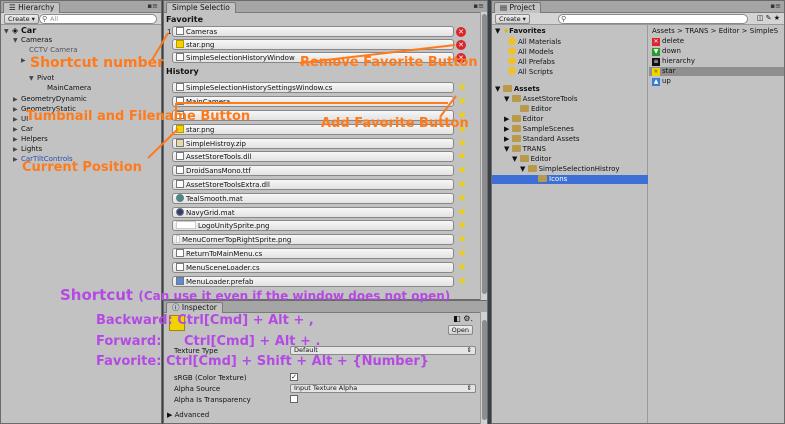 The width and height of the screenshot is (785, 424). Describe the element at coordinates (520, 31) in the screenshot. I see `favorites-header: ▼ ★Favorites` at that location.